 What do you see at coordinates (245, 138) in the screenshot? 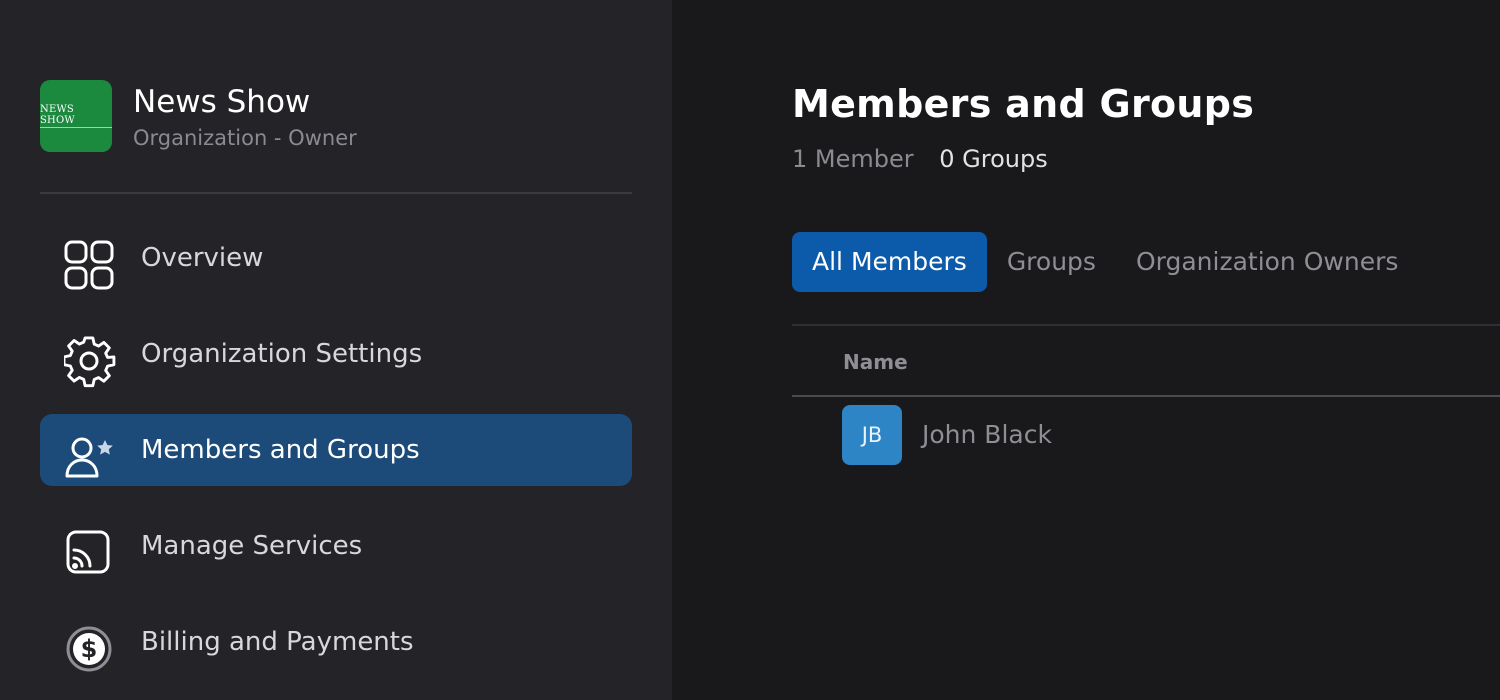
I see `org-role: Organization - Owner` at bounding box center [245, 138].